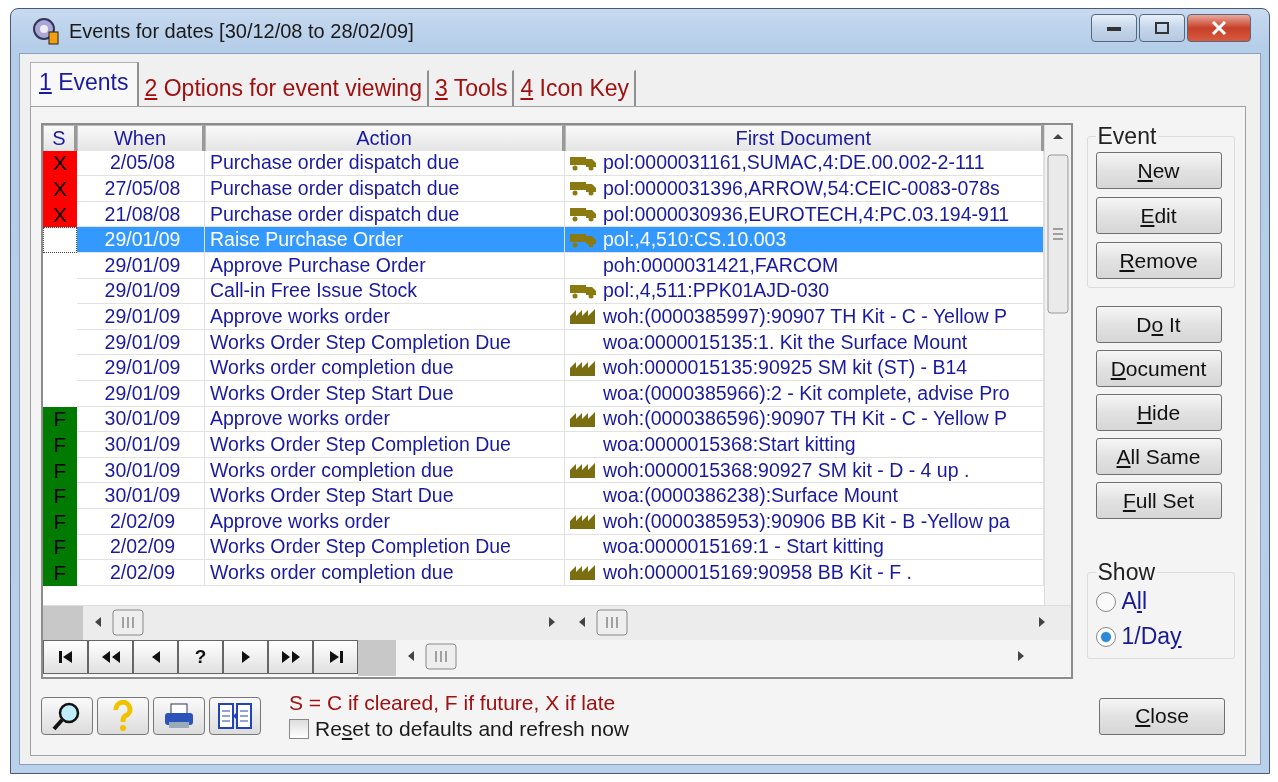 This screenshot has height=782, width=1278. What do you see at coordinates (1158, 324) in the screenshot?
I see `action-button: Do It` at bounding box center [1158, 324].